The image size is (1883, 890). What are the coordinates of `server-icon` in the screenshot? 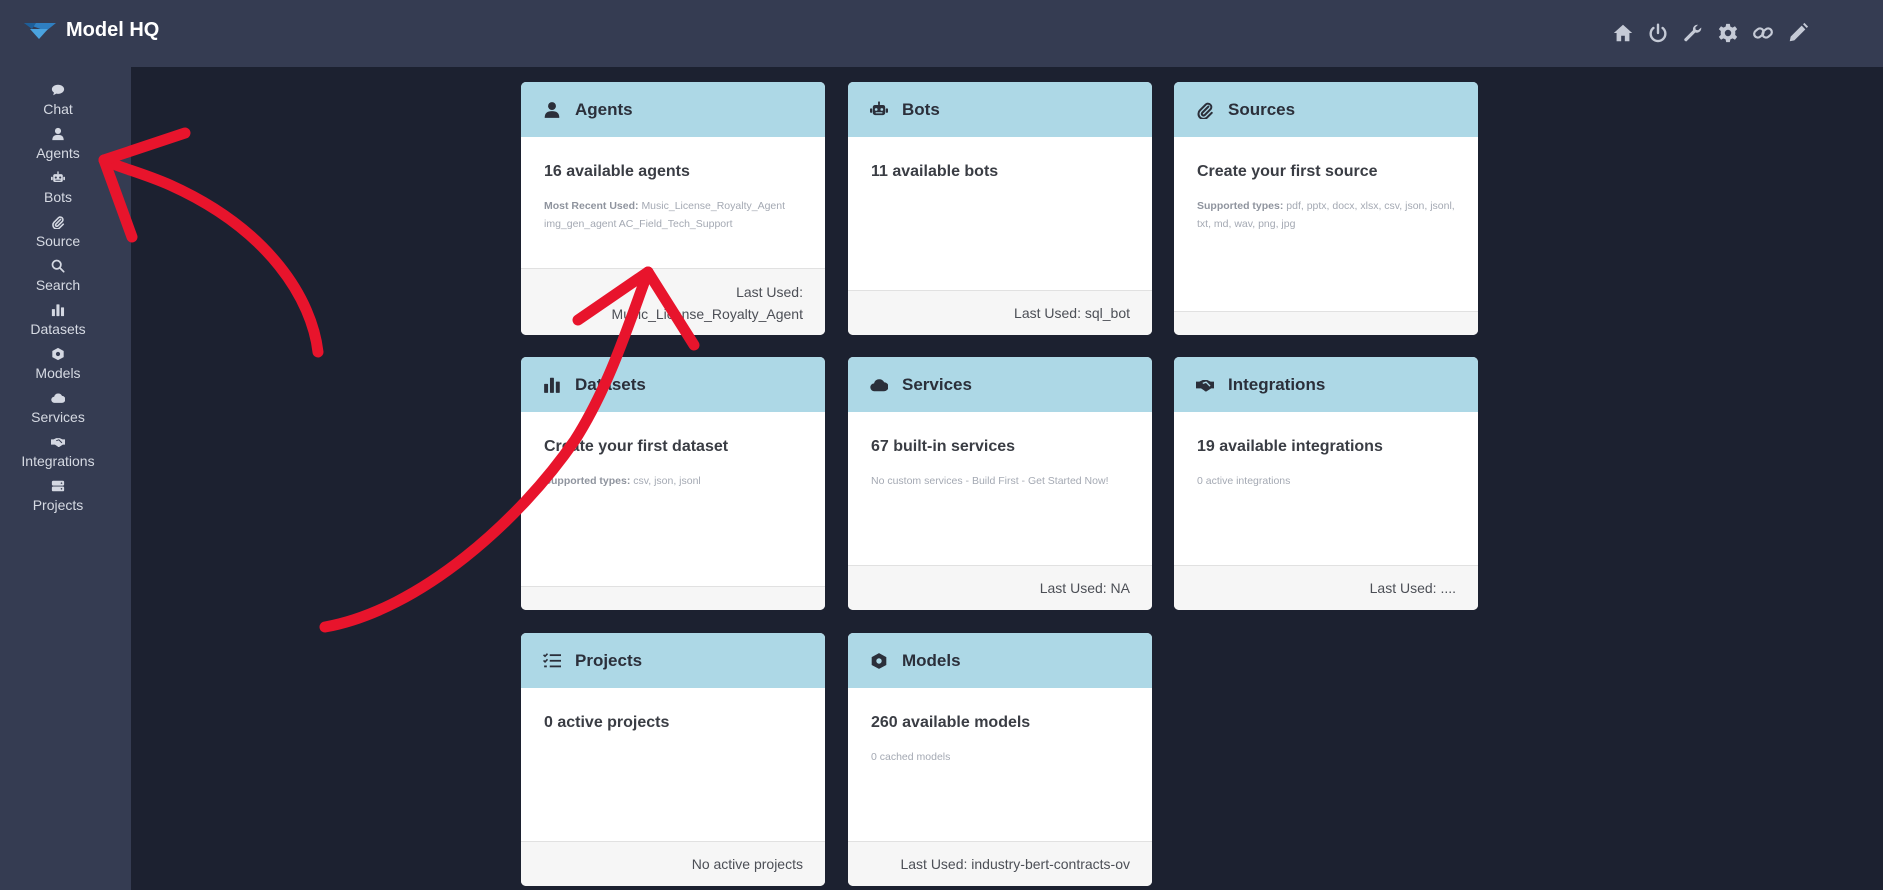 It's located at (58, 486).